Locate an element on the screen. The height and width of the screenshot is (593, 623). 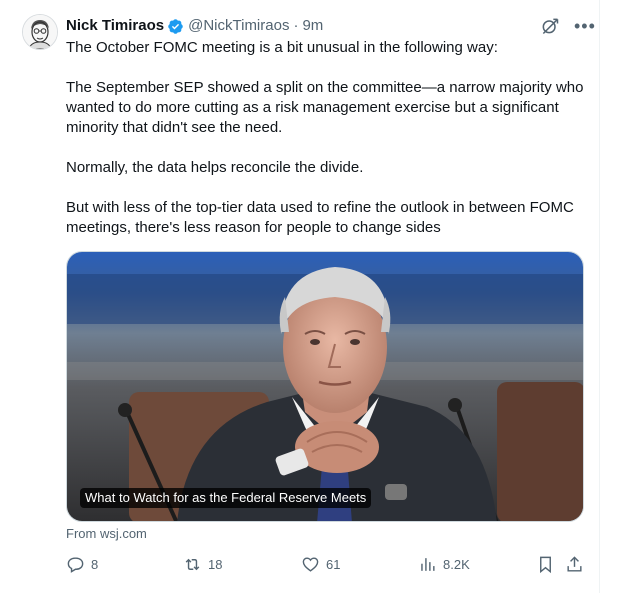
tweet-actions: 8 18 61 8.2K is located at coordinates (326, 566).